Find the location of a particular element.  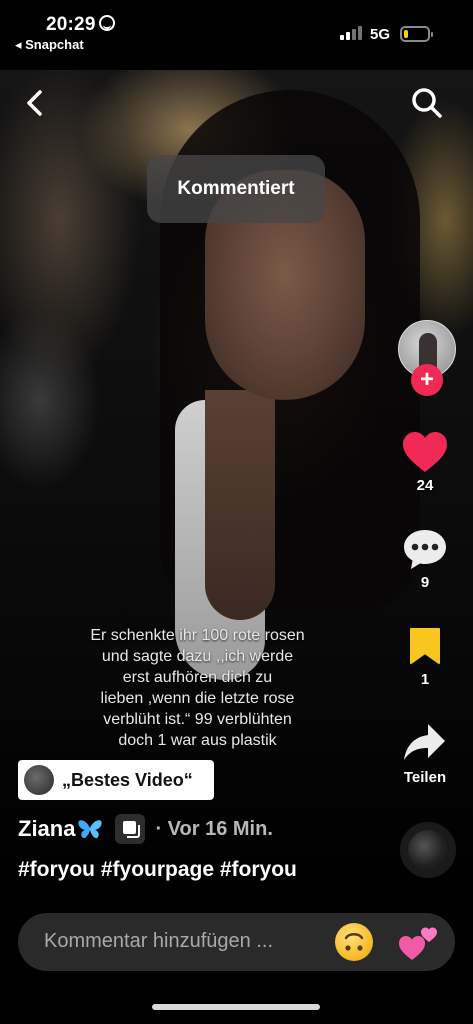

search-icon is located at coordinates (427, 103).